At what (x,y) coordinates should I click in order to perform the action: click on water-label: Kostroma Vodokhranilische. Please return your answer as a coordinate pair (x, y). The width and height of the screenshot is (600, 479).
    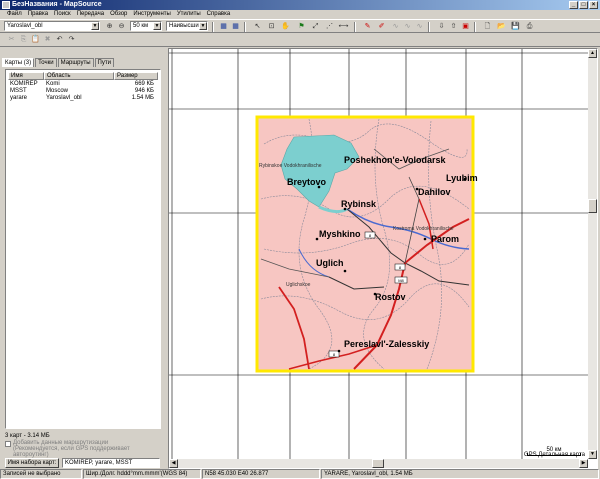
    Looking at the image, I should click on (423, 229).